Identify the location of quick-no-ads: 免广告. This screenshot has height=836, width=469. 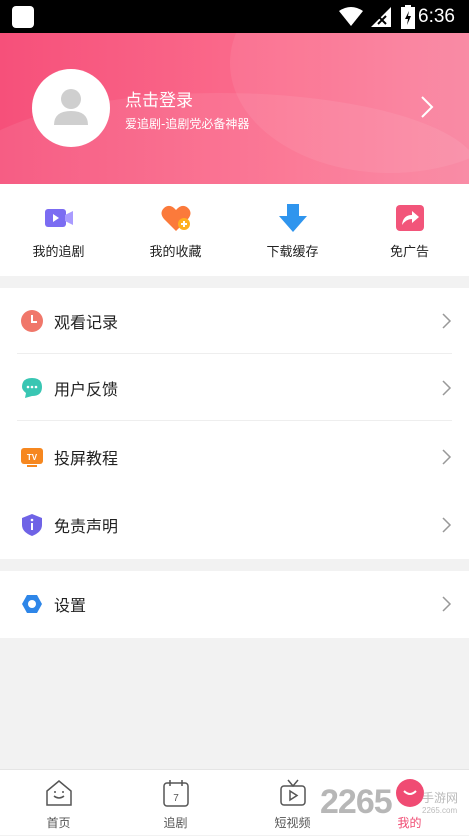
(409, 230).